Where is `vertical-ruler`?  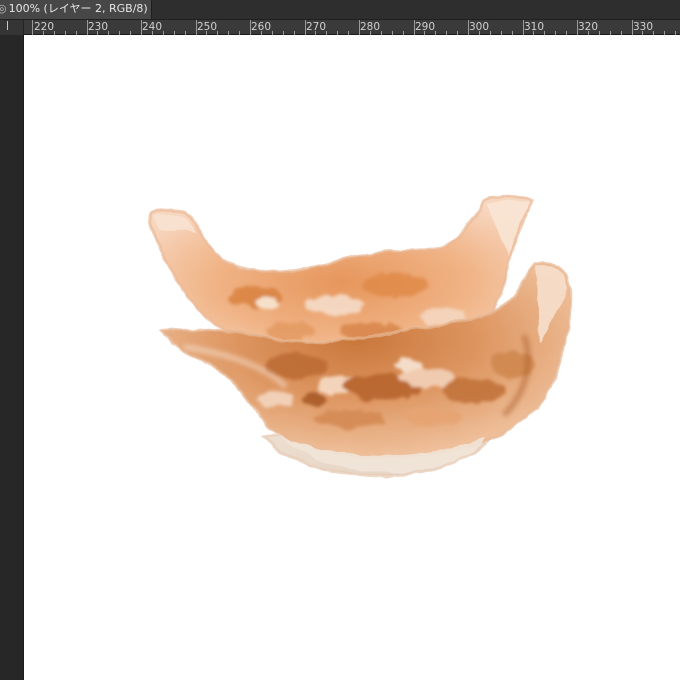
vertical-ruler is located at coordinates (12, 357).